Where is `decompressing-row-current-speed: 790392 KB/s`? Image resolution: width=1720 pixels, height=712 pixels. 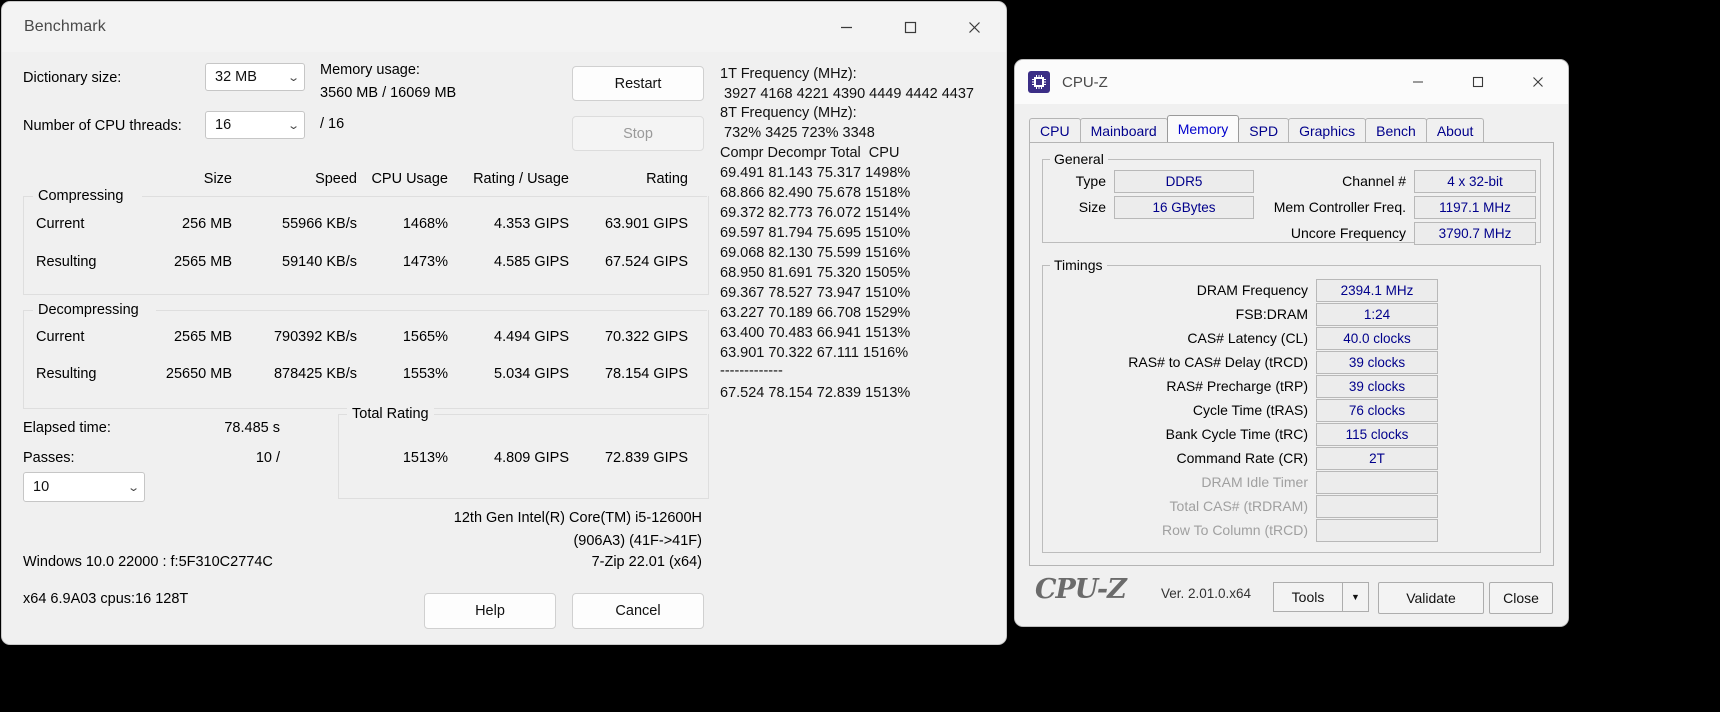 decompressing-row-current-speed: 790392 KB/s is located at coordinates (315, 337).